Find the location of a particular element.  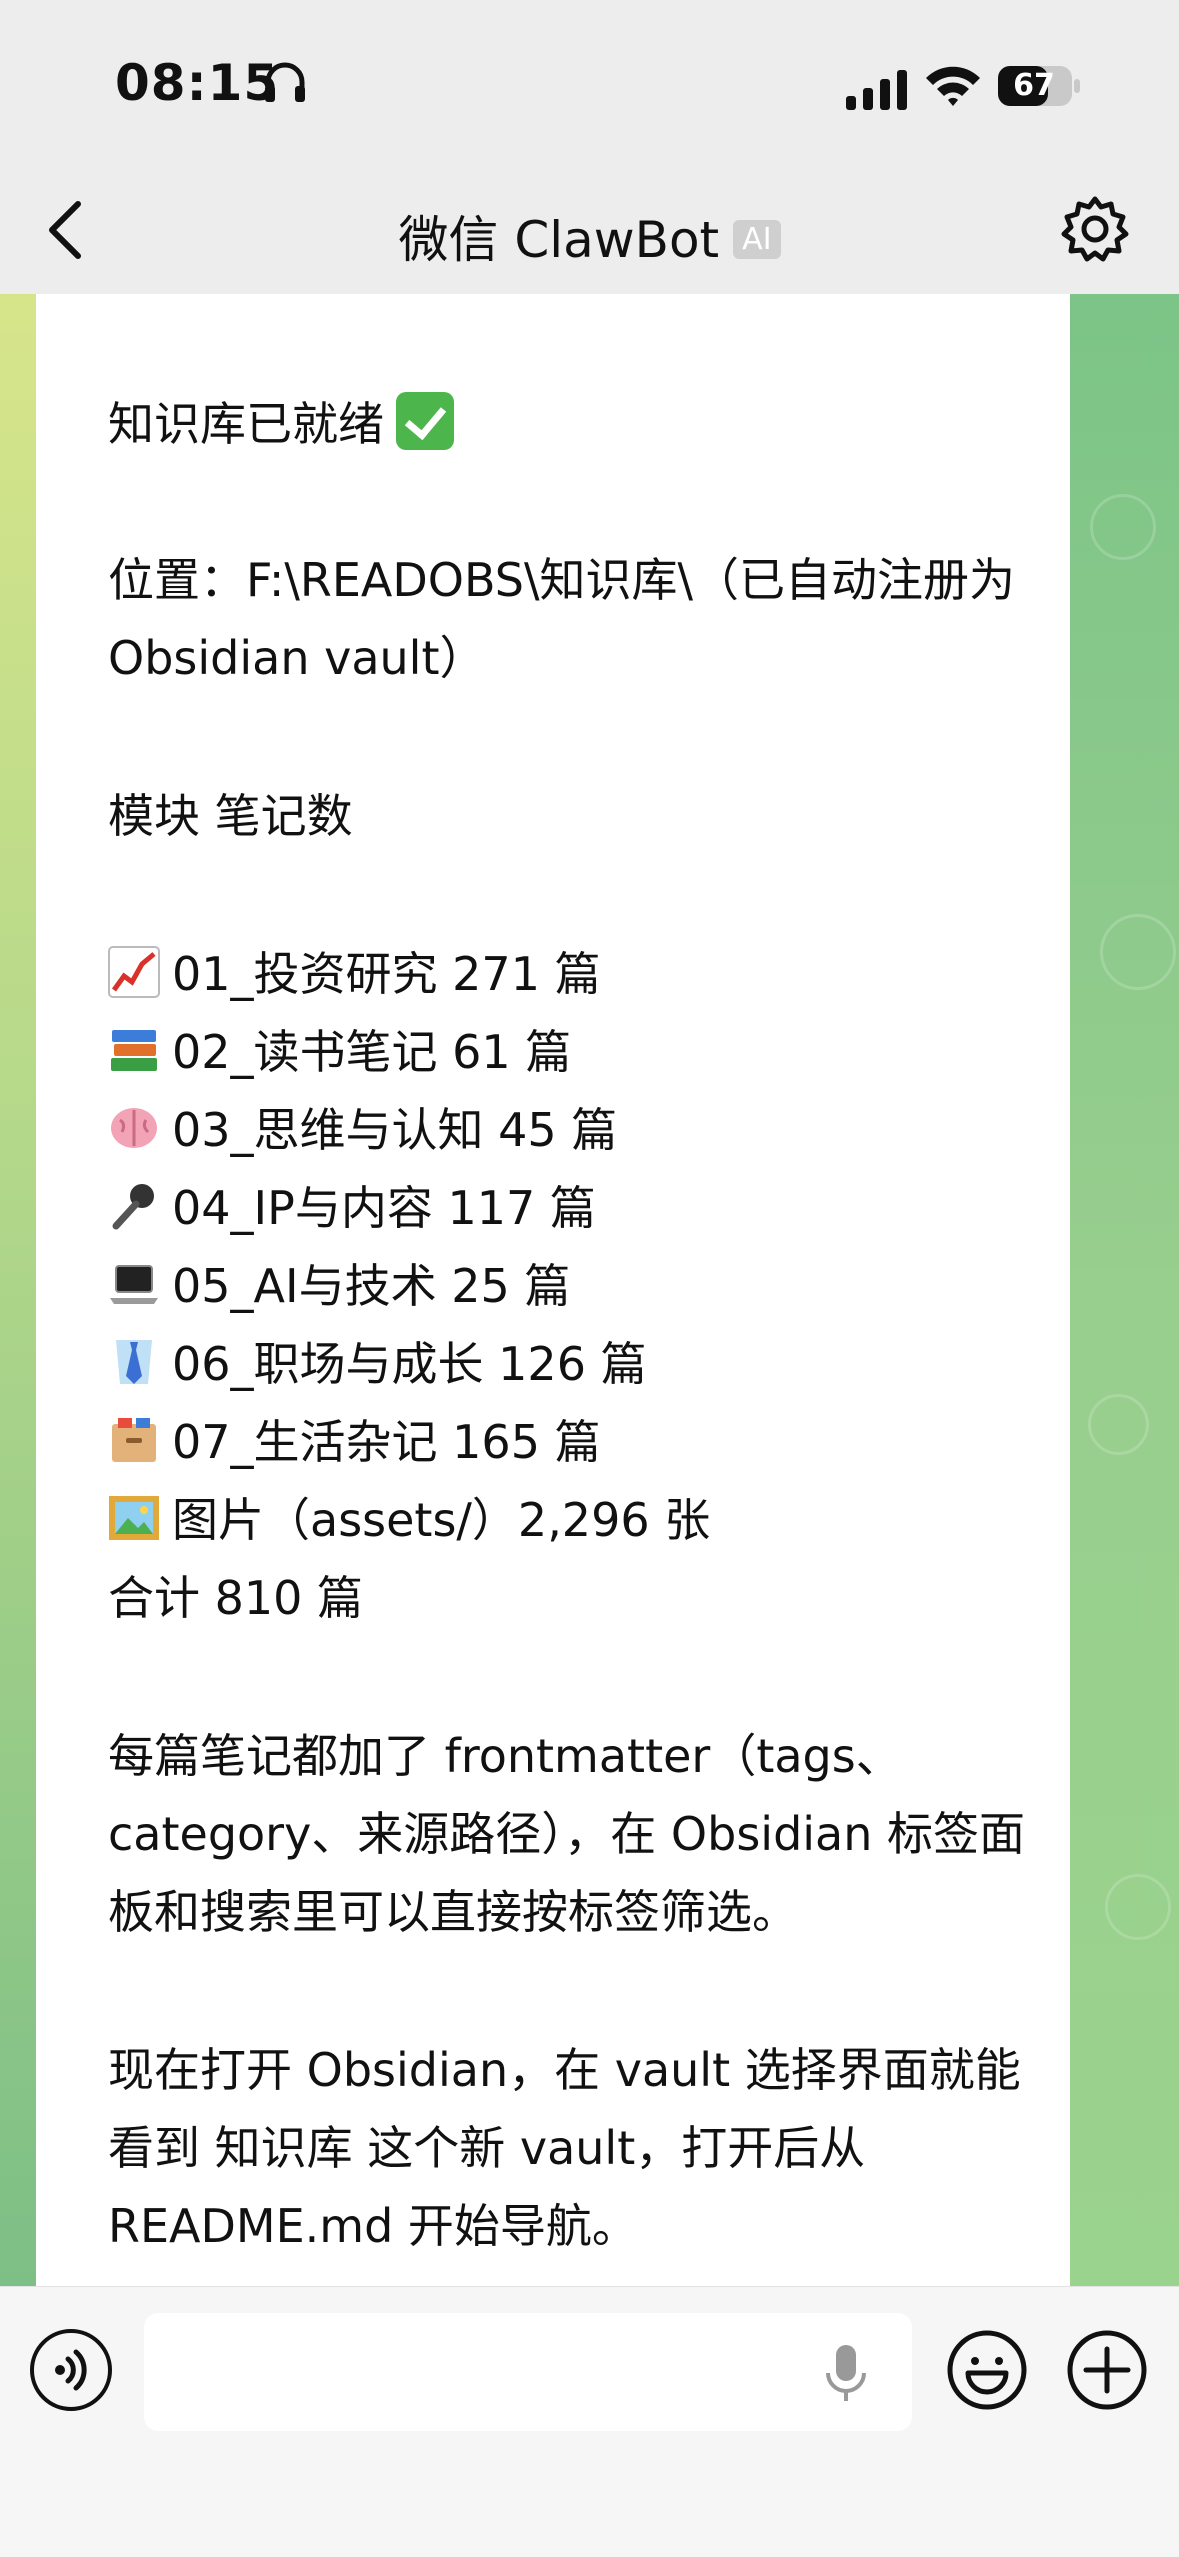

list-item: 05_AI与技术 25 篇 is located at coordinates (339, 1286).